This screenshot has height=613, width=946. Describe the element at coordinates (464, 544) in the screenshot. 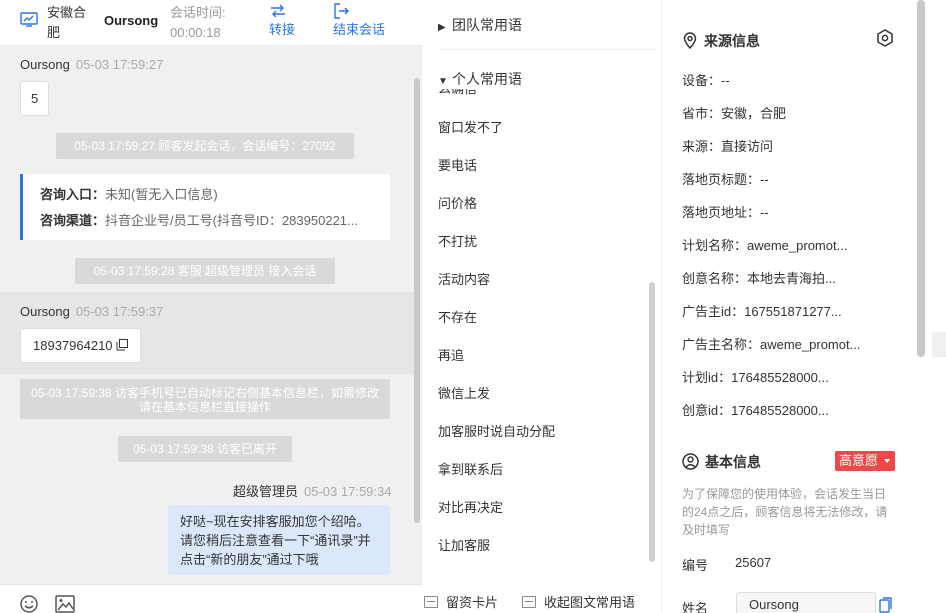

I see `quick-reply-item: 让加客服` at that location.